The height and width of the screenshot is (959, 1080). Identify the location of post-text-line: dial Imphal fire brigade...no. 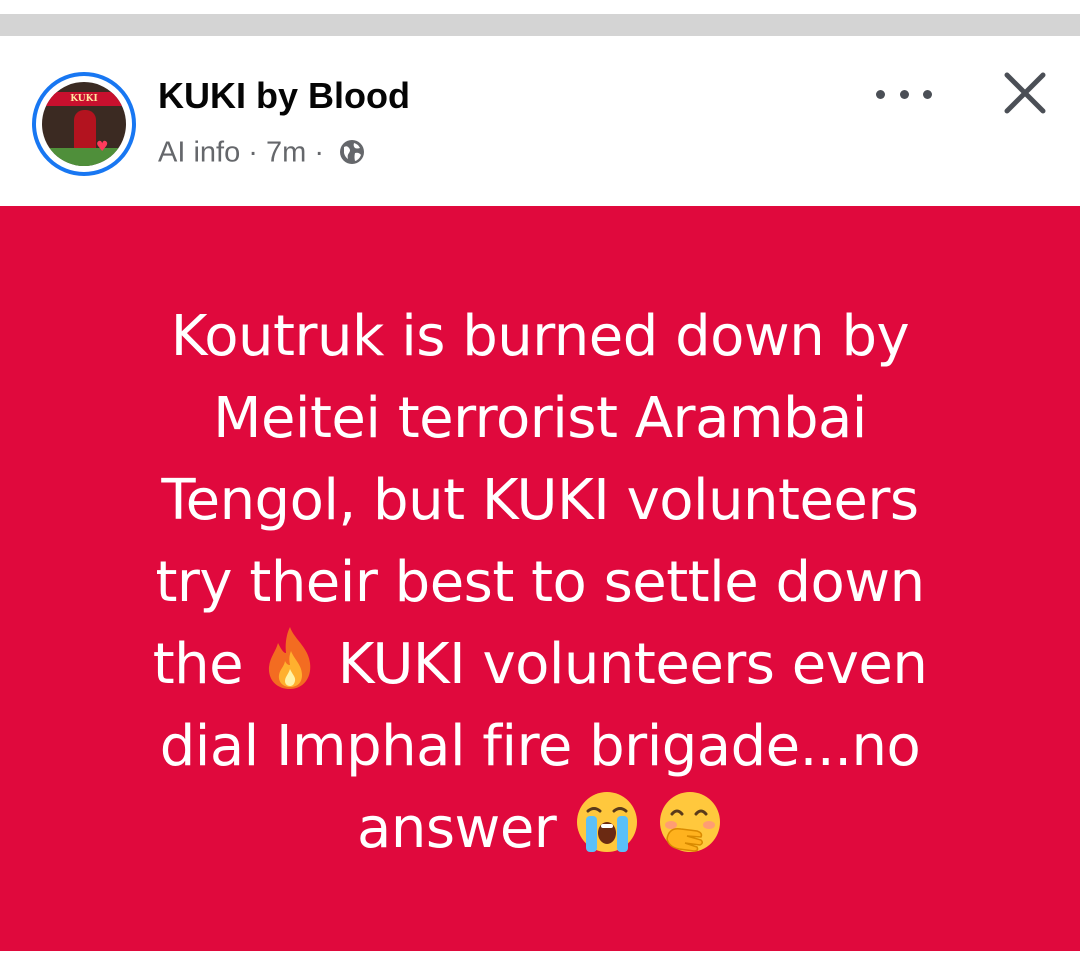
(540, 746).